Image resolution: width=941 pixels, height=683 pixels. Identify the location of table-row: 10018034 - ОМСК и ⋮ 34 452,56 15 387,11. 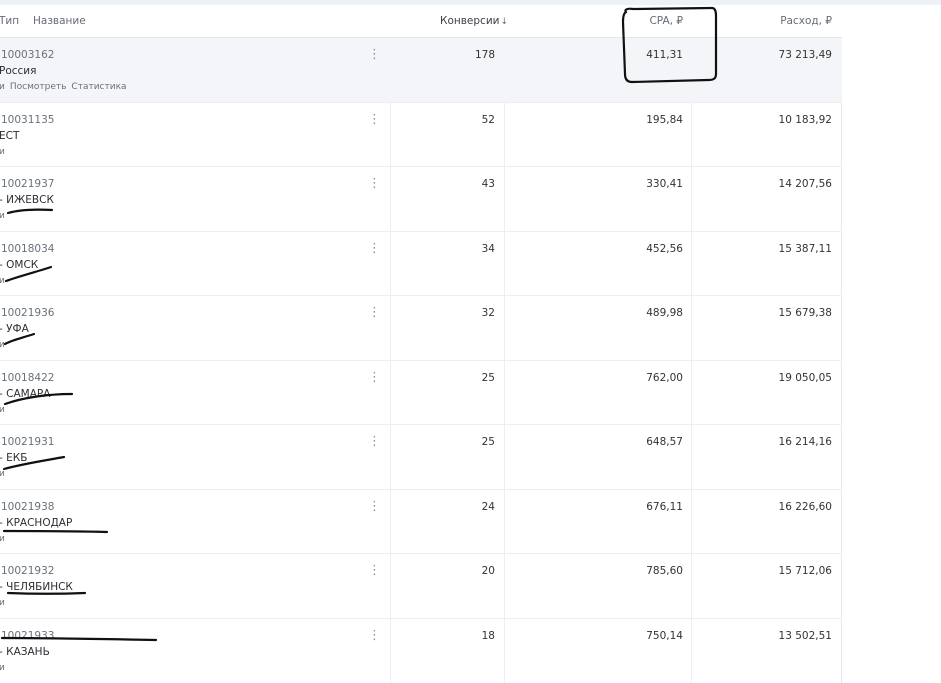
(421, 264).